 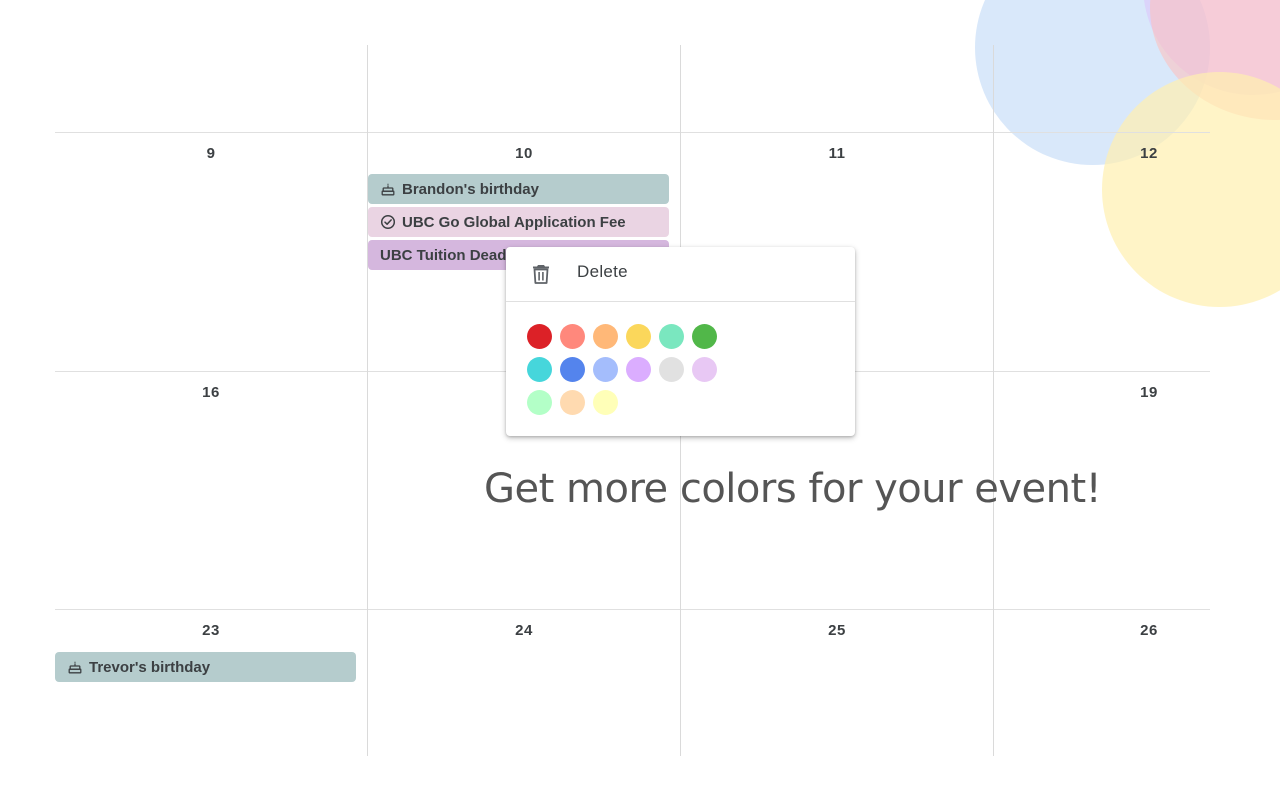 What do you see at coordinates (150, 667) in the screenshot?
I see `event-title: Trevor's birthday` at bounding box center [150, 667].